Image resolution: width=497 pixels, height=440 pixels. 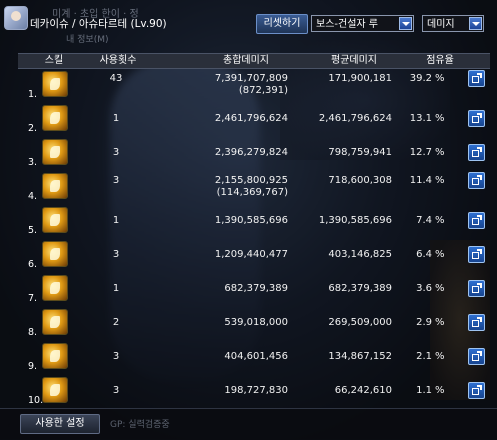 I want to click on row-total: 1,390,585,696, so click(x=251, y=220).